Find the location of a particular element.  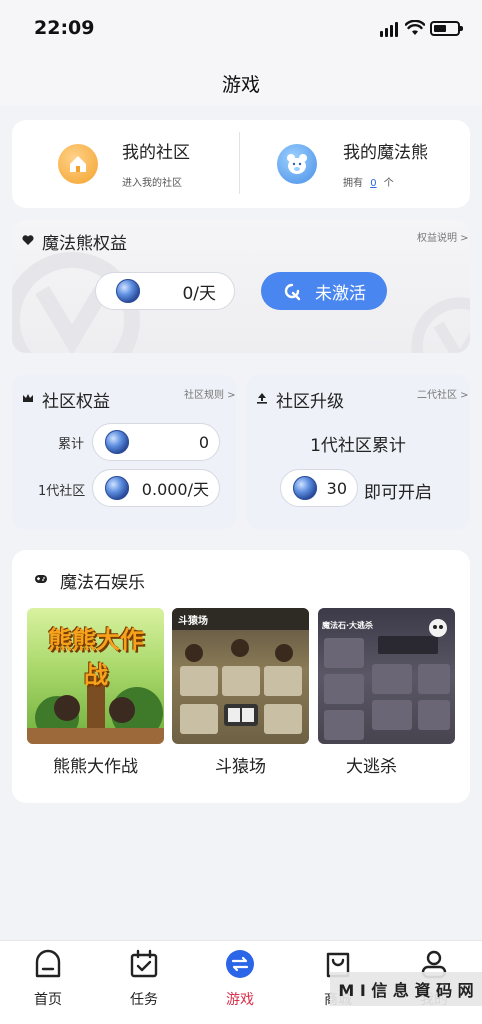

top-card: 我的社区 进入我的社区 我的魔法熊 拥有 0 个 is located at coordinates (241, 164).